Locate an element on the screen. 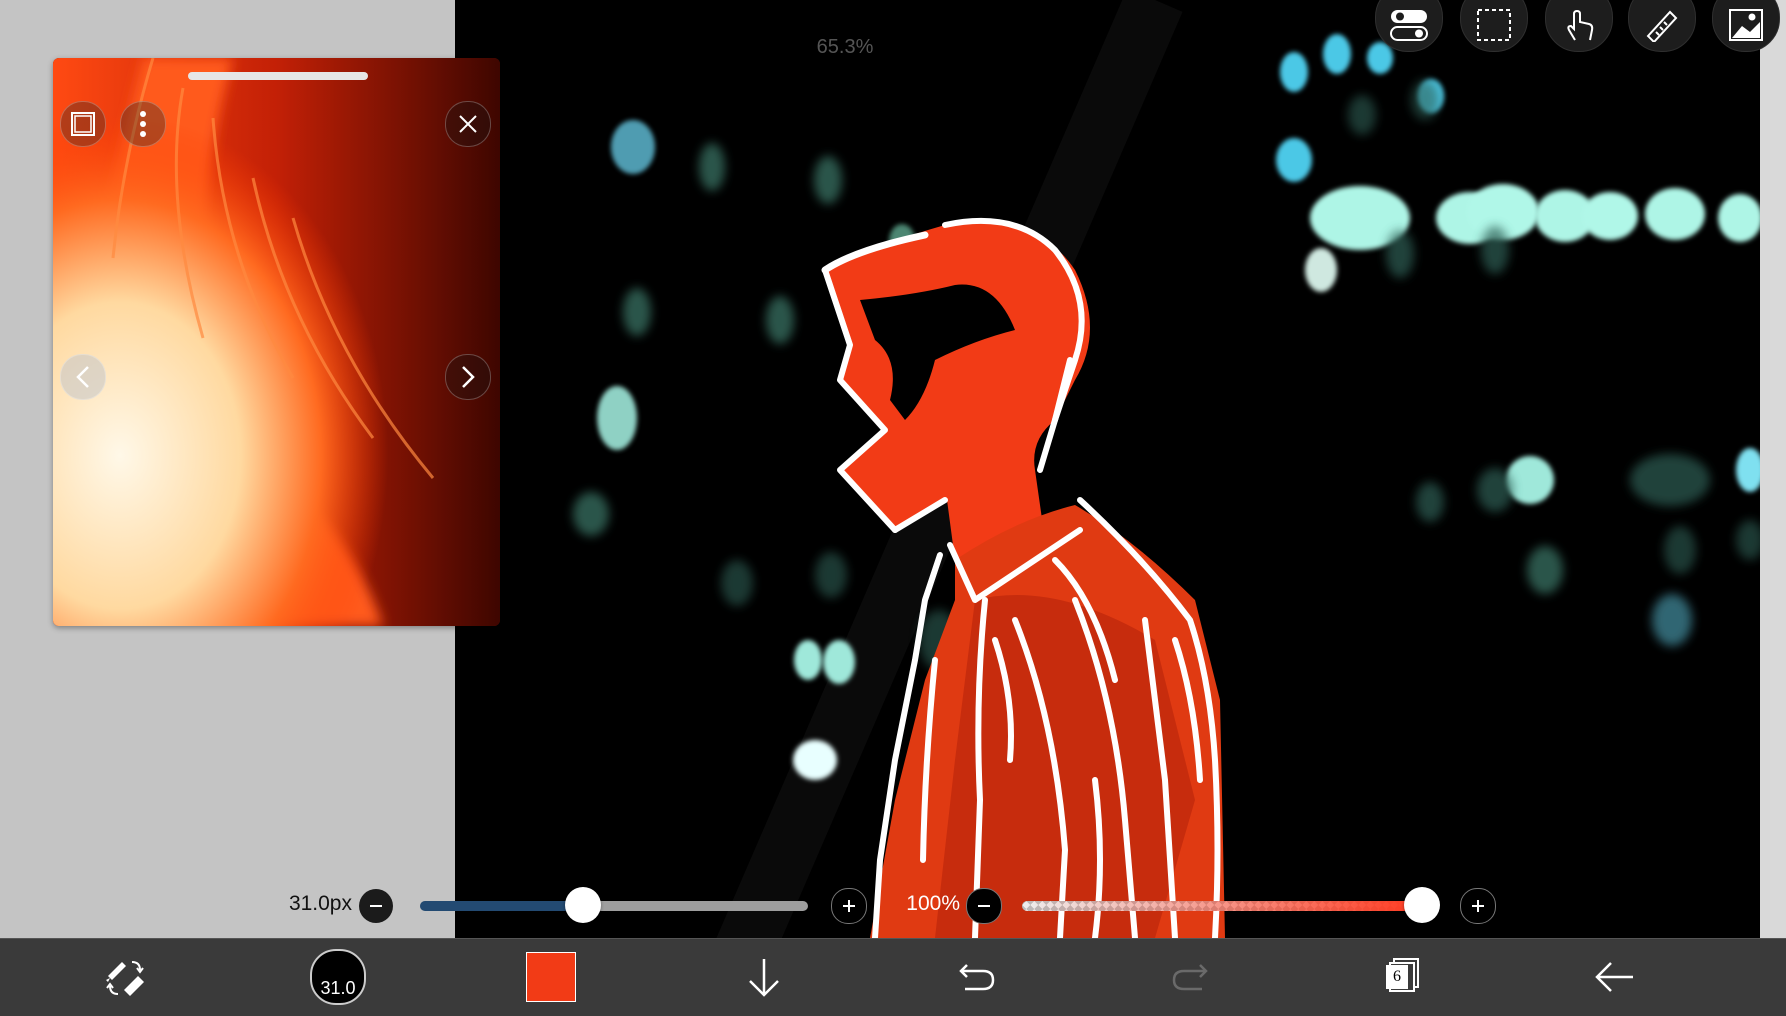 Image resolution: width=1786 pixels, height=1016 pixels. opacity-slider-thumb is located at coordinates (1422, 905).